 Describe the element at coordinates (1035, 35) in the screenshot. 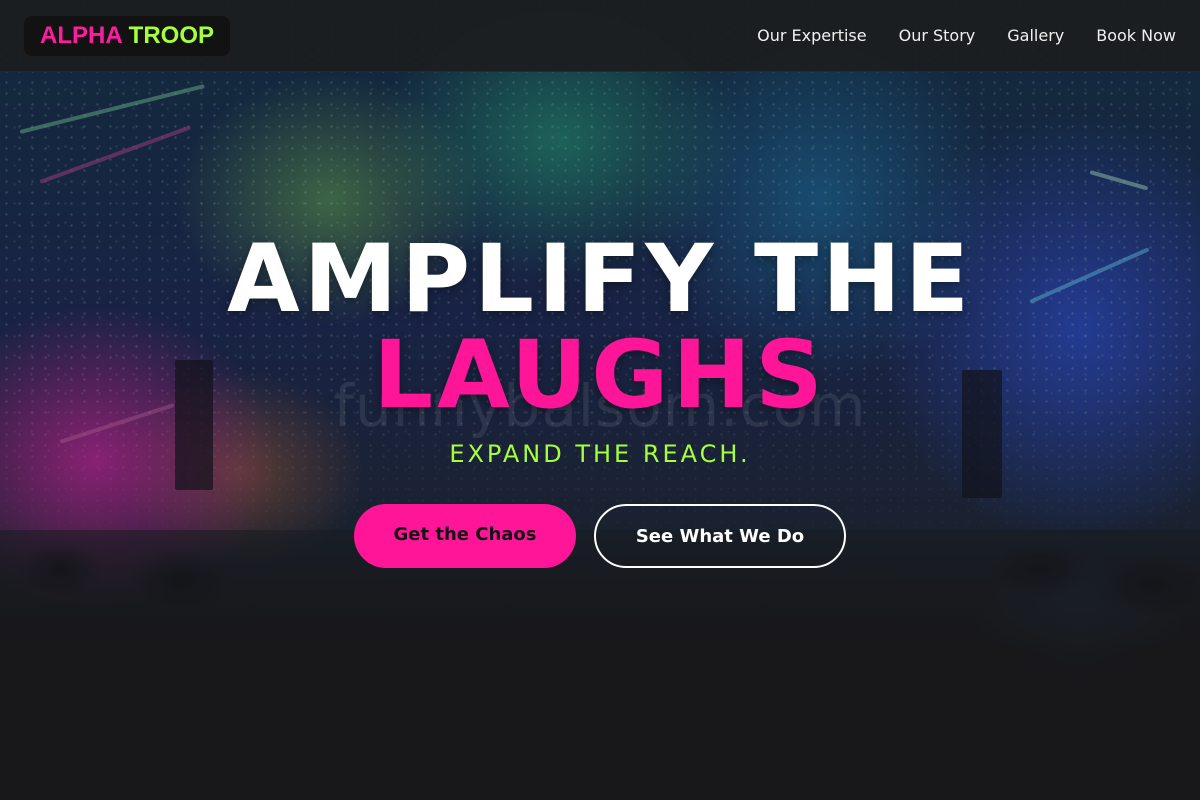

I see `nav-link-gallery: Gallery` at that location.